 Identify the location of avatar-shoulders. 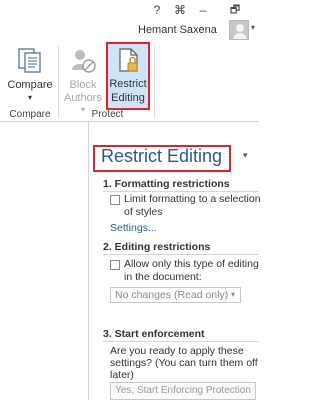
(240, 36).